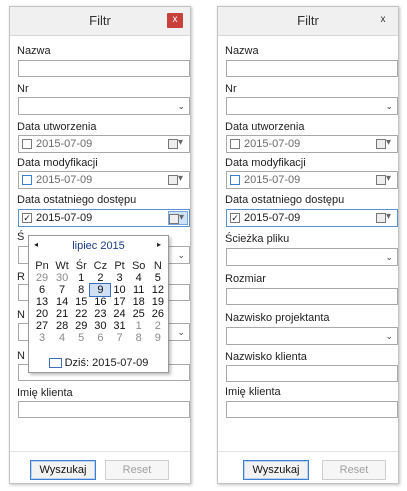 The width and height of the screenshot is (407, 491). Describe the element at coordinates (81, 302) in the screenshot. I see `calendar-day: 15` at that location.